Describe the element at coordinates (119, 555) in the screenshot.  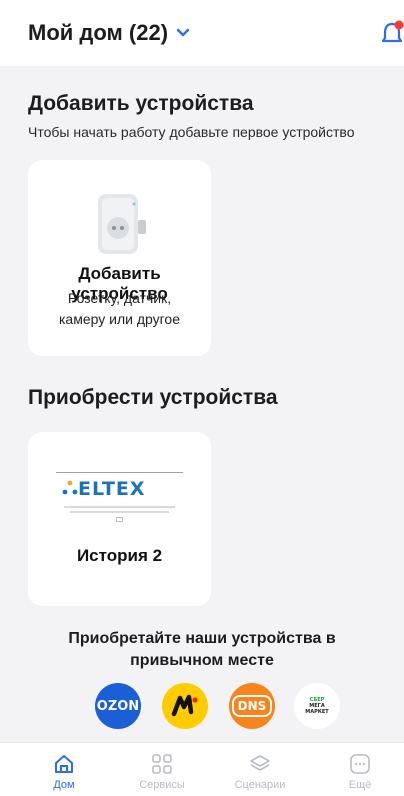
I see `story-title: История 2` at that location.